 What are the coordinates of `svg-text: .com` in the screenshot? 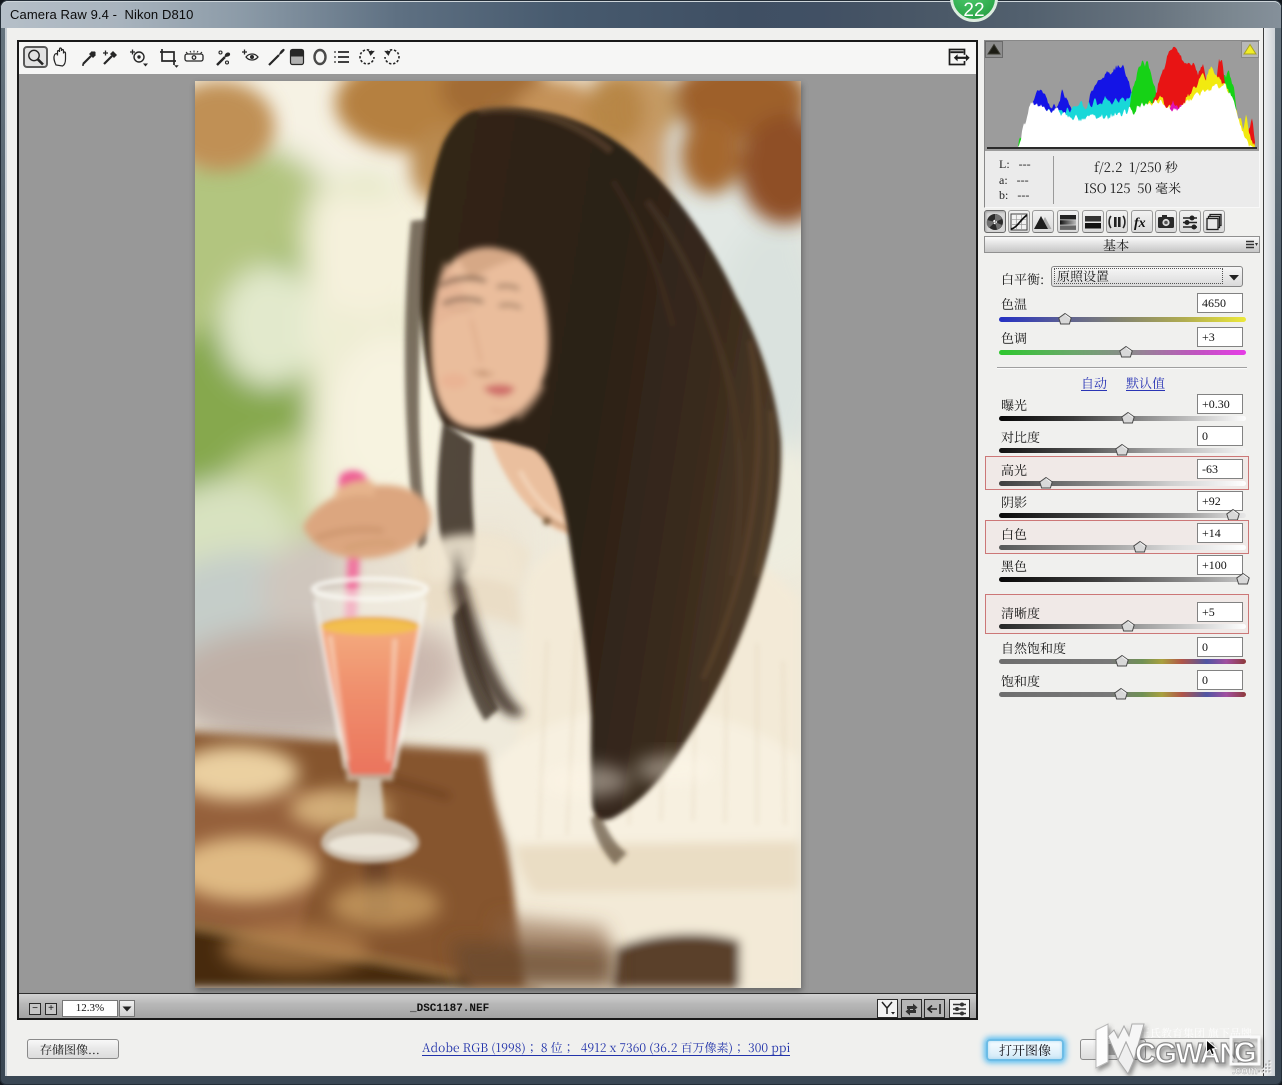 It's located at (1245, 1071).